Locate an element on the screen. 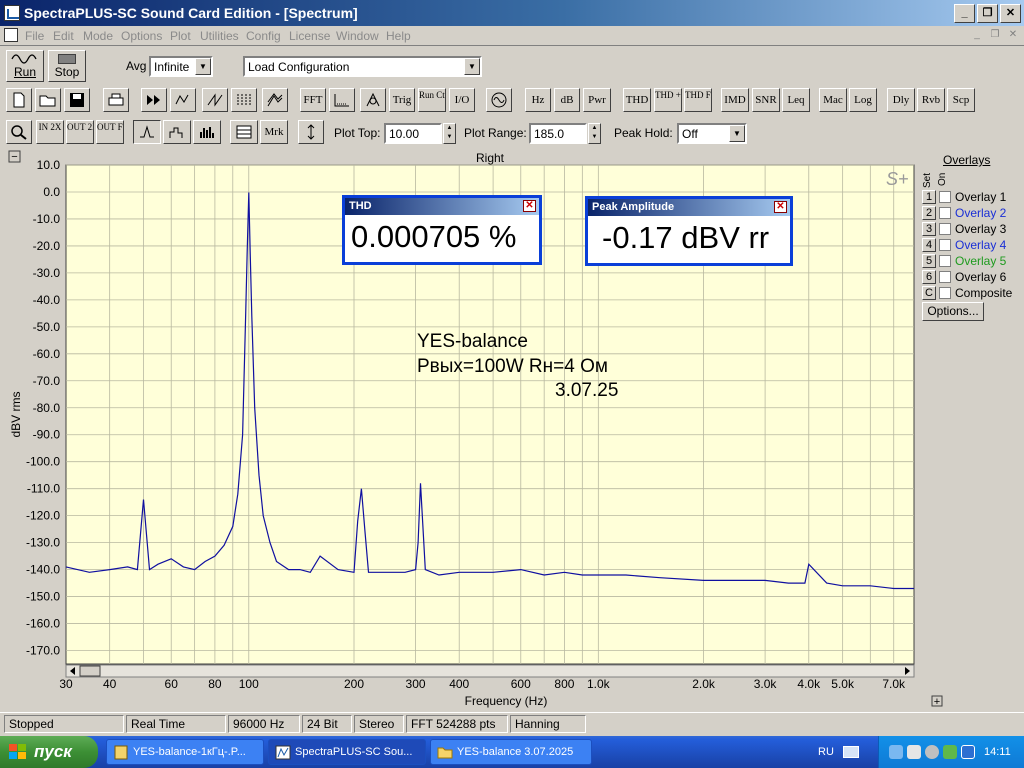  run-button: Run is located at coordinates (25, 66).